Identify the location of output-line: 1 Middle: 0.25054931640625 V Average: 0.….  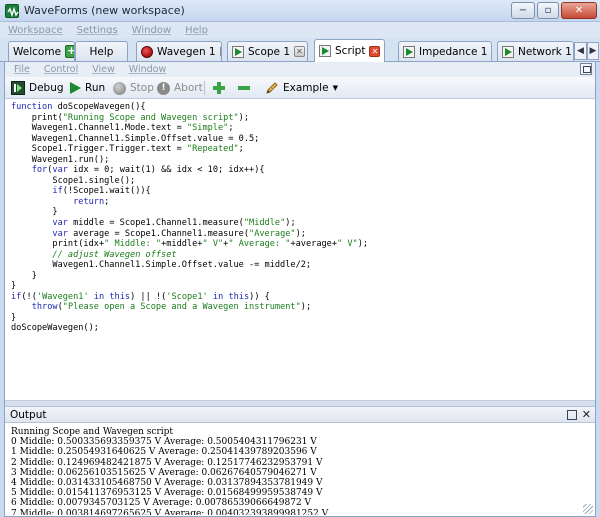
(164, 452).